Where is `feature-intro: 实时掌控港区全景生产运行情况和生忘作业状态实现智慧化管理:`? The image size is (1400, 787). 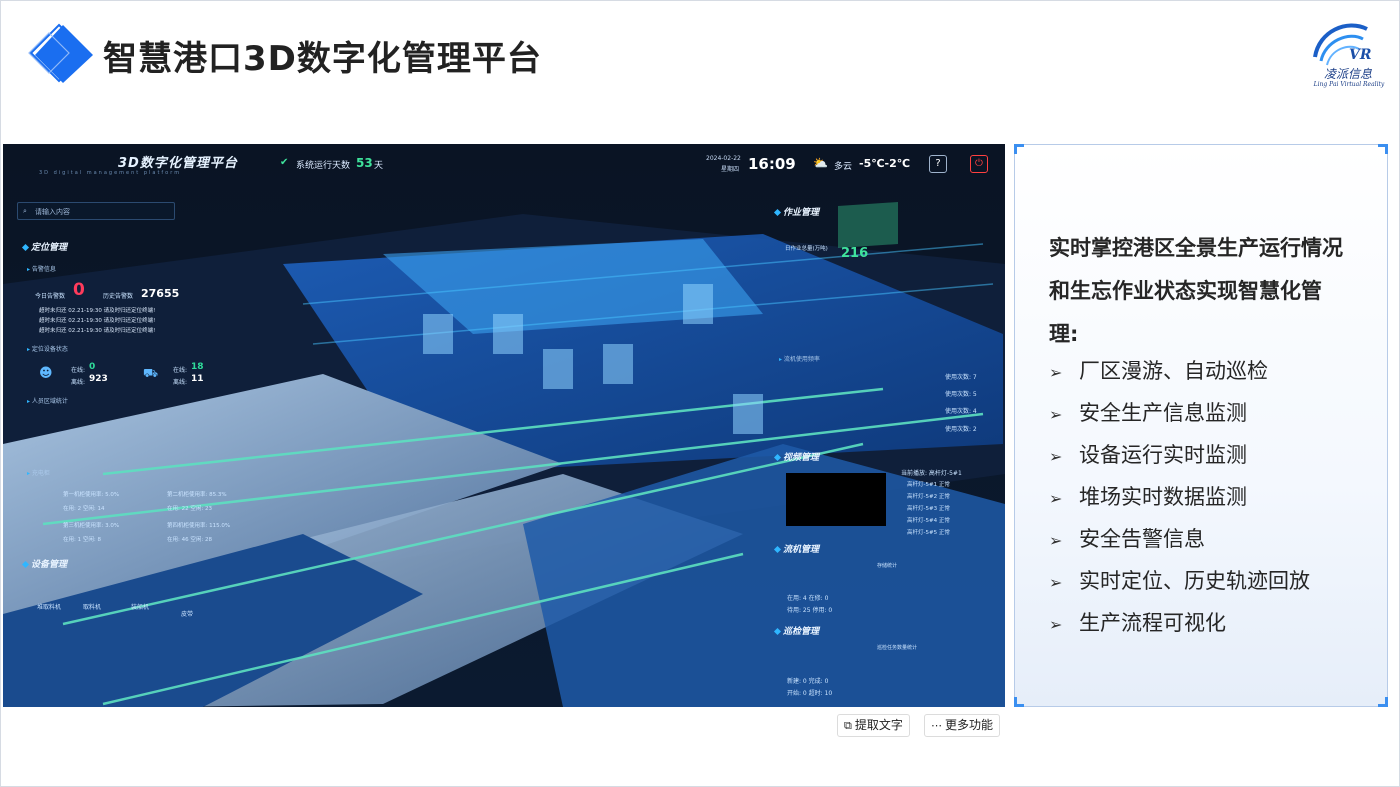 feature-intro: 实时掌控港区全景生产运行情况和生忘作业状态实现智慧化管理: is located at coordinates (1196, 291).